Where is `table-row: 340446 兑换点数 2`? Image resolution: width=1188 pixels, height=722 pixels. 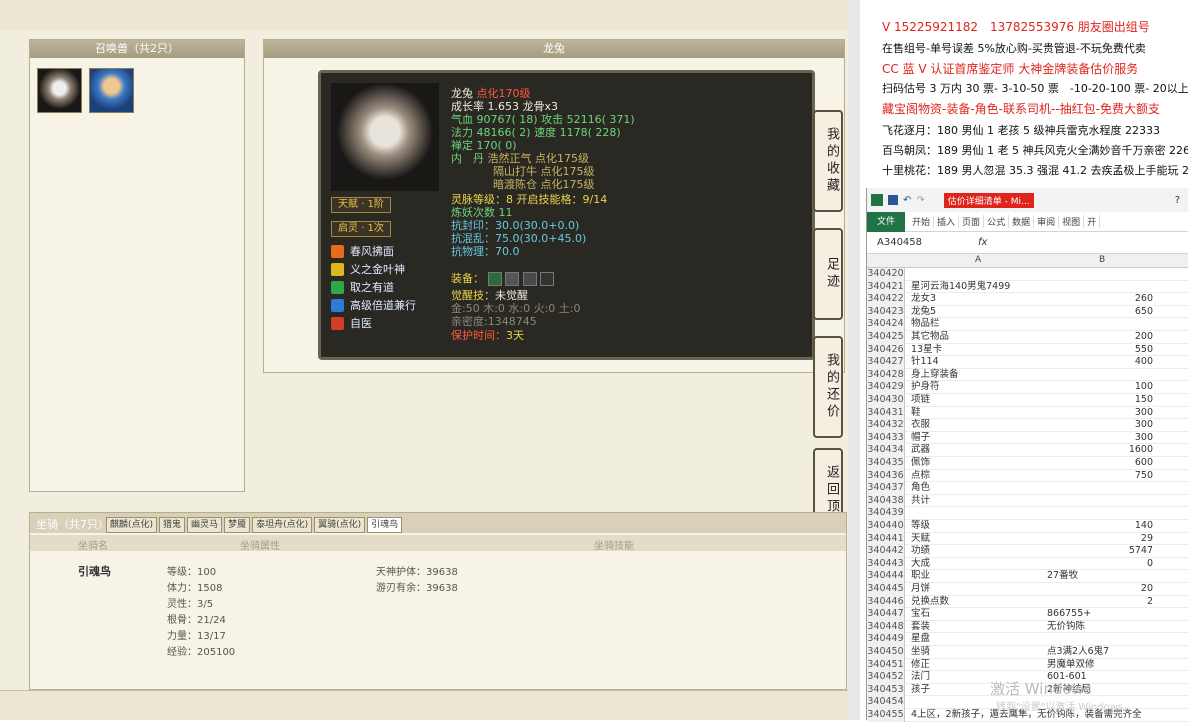 table-row: 340446 兑换点数 2 is located at coordinates (1027, 602).